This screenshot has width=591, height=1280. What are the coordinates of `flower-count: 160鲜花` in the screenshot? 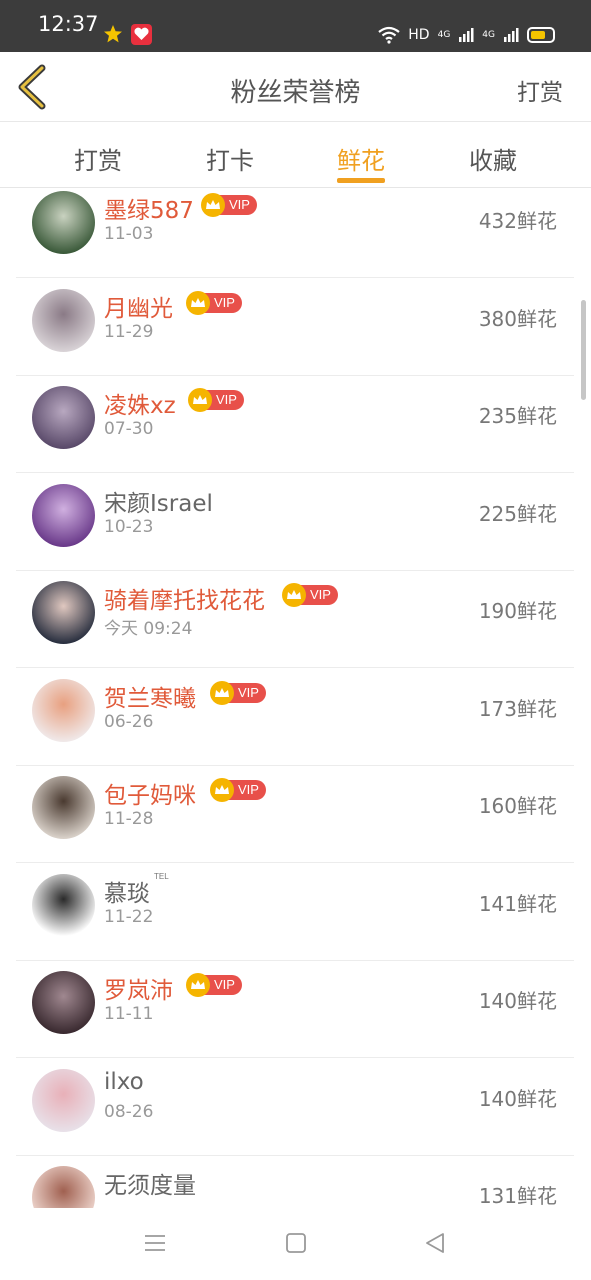 It's located at (517, 806).